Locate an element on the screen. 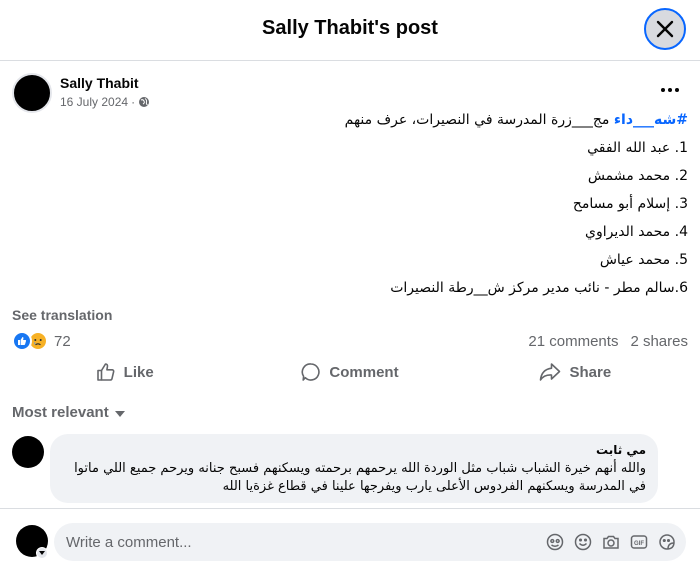  globe-icon is located at coordinates (144, 102).